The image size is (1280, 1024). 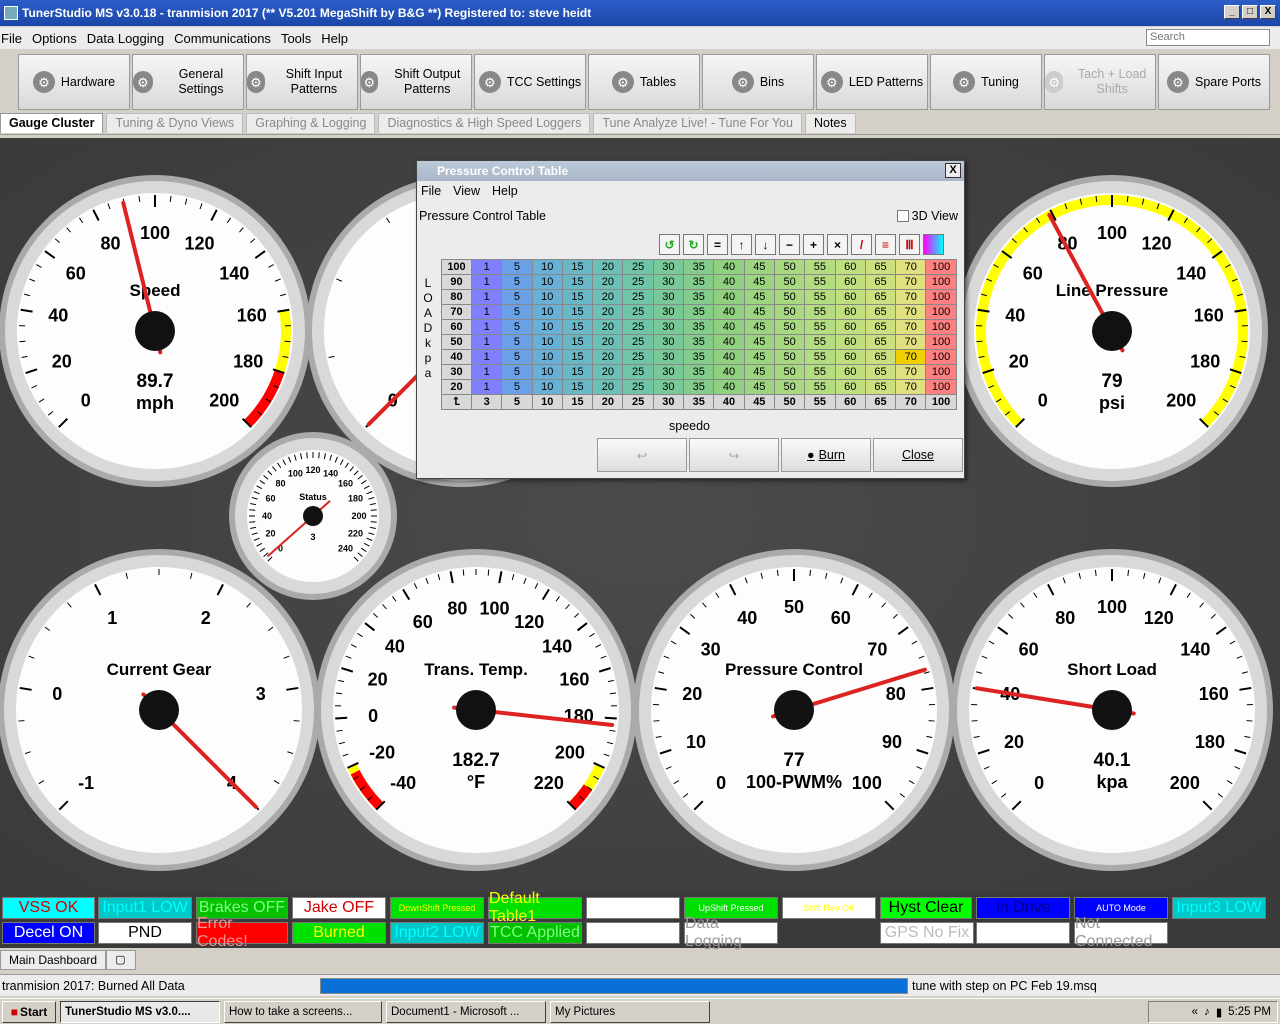 What do you see at coordinates (456, 387) in the screenshot?
I see `row-header: 20` at bounding box center [456, 387].